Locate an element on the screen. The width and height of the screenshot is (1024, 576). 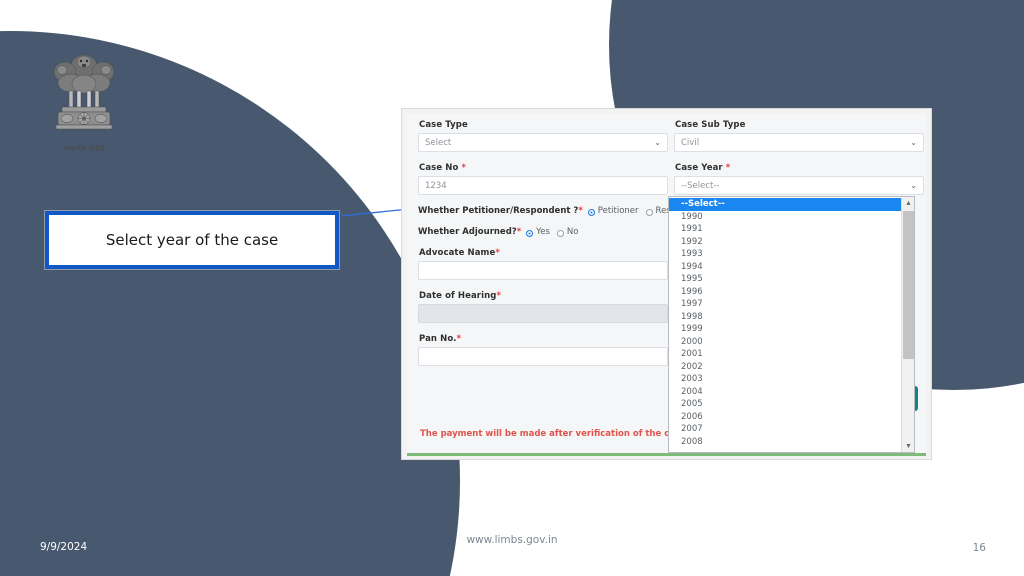
adjourned-required-mark: * is located at coordinates (519, 232).